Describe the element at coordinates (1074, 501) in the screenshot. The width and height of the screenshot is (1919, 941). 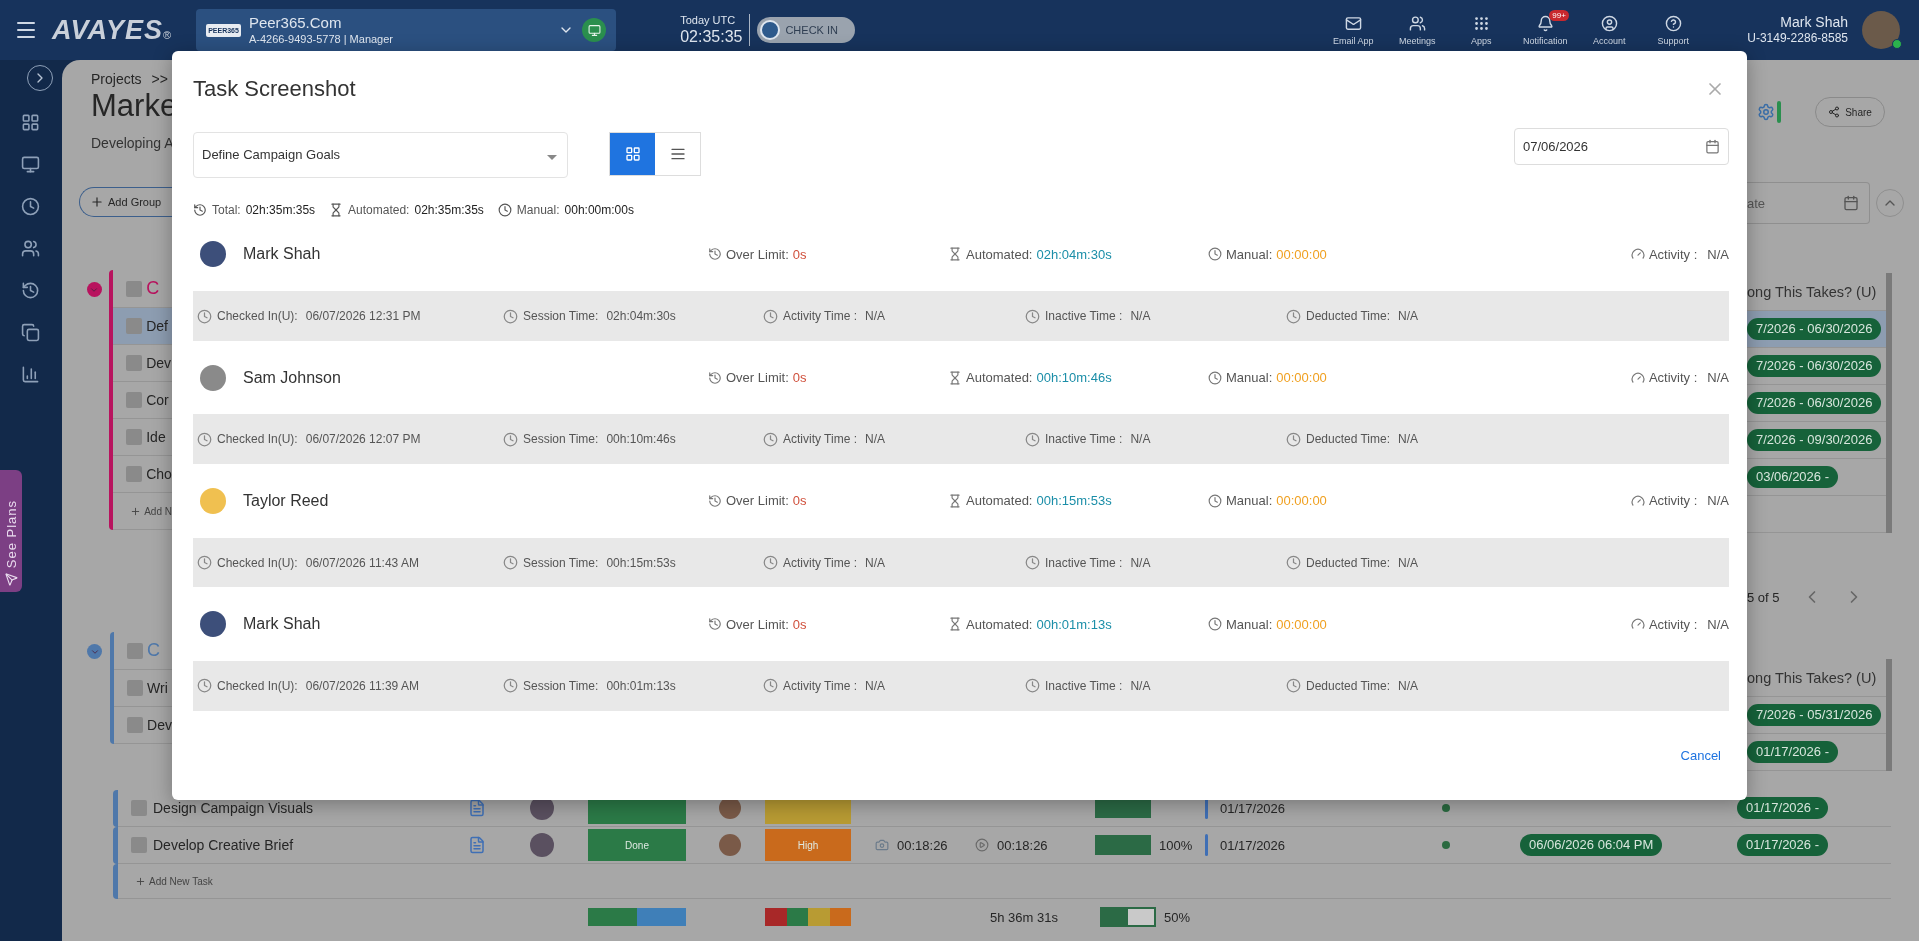
I see `stat-value: 00h:15m:53s` at that location.